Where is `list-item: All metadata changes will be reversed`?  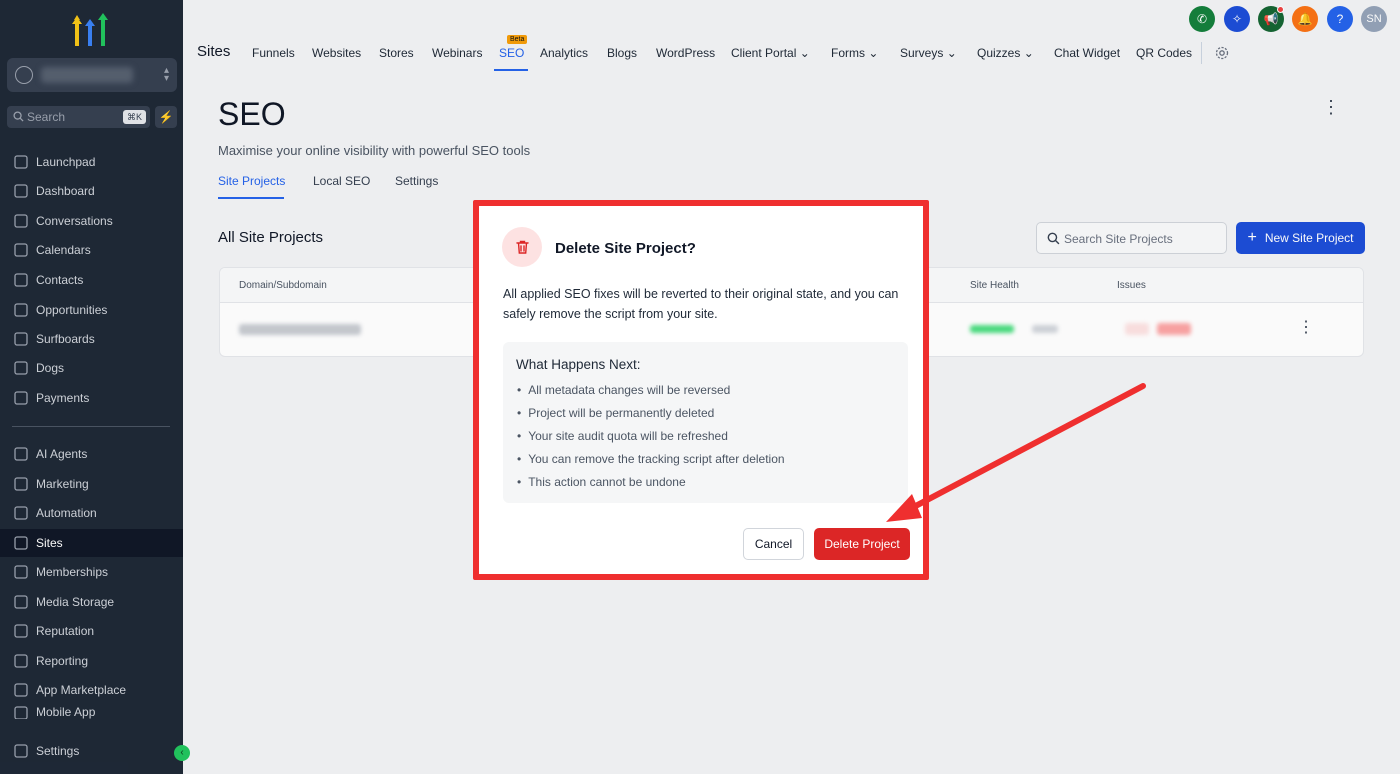 list-item: All metadata changes will be reversed is located at coordinates (651, 393).